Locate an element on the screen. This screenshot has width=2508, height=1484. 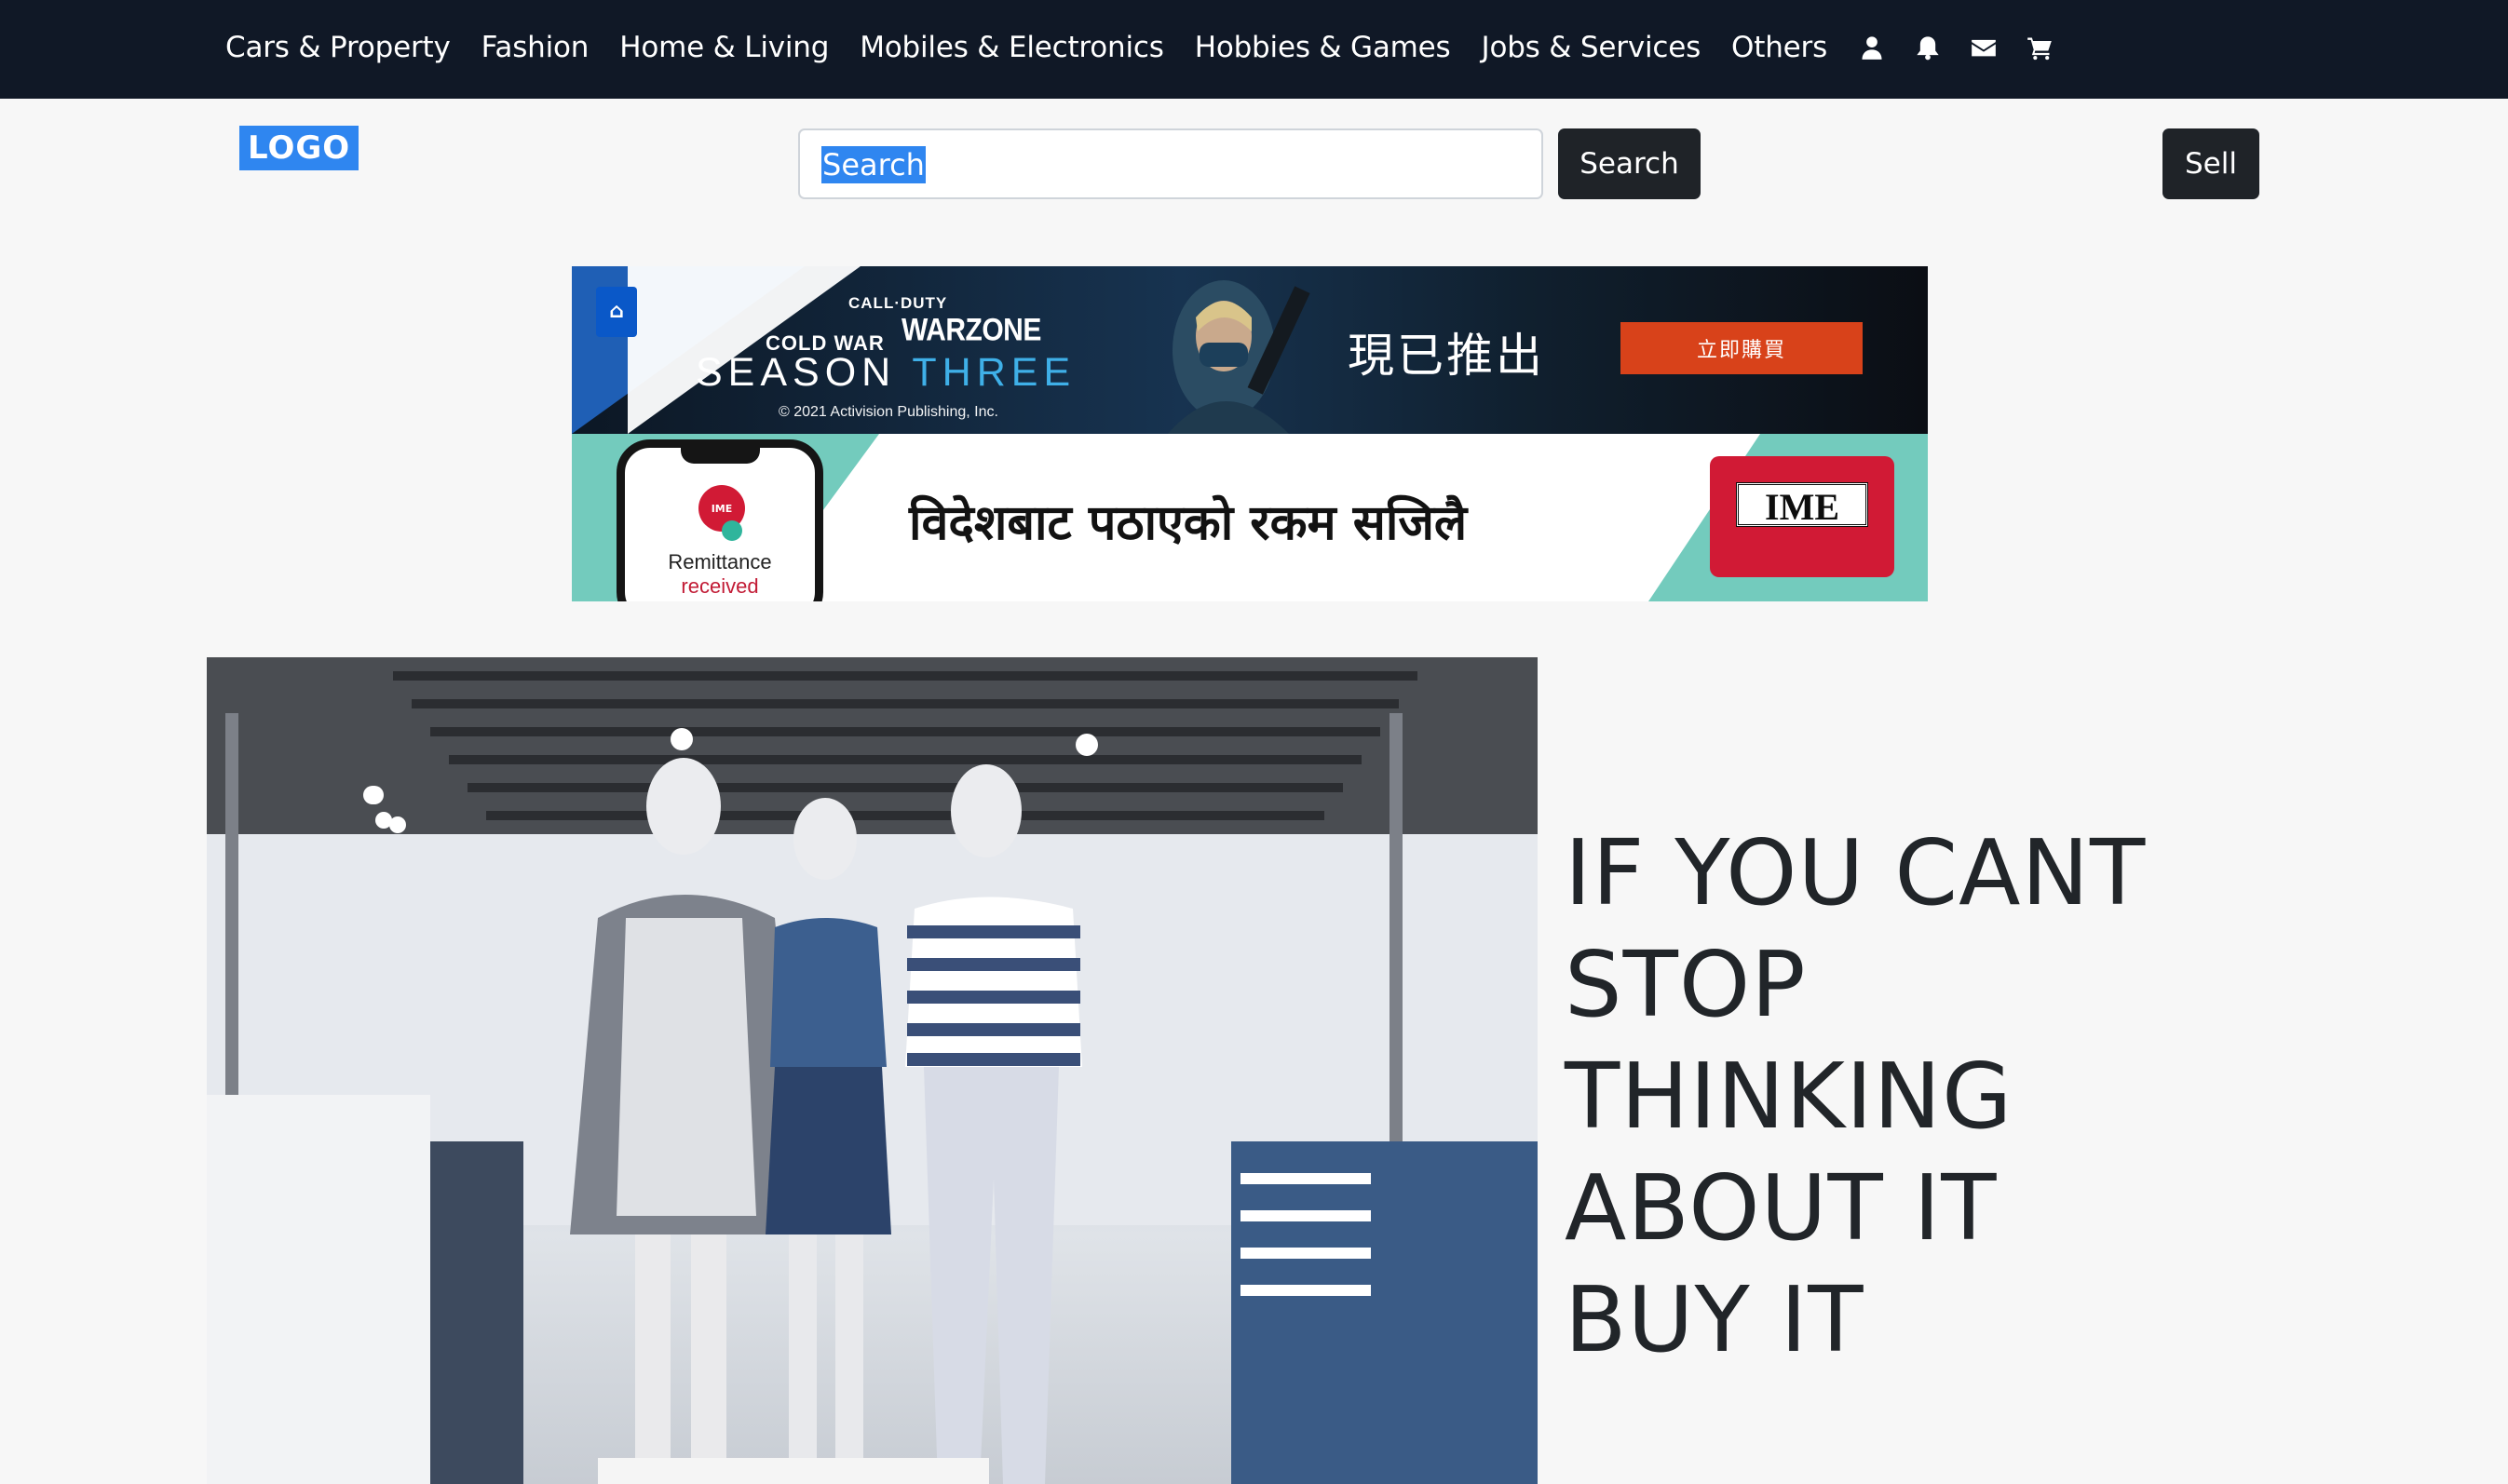
ad-received-text: received is located at coordinates (720, 586).